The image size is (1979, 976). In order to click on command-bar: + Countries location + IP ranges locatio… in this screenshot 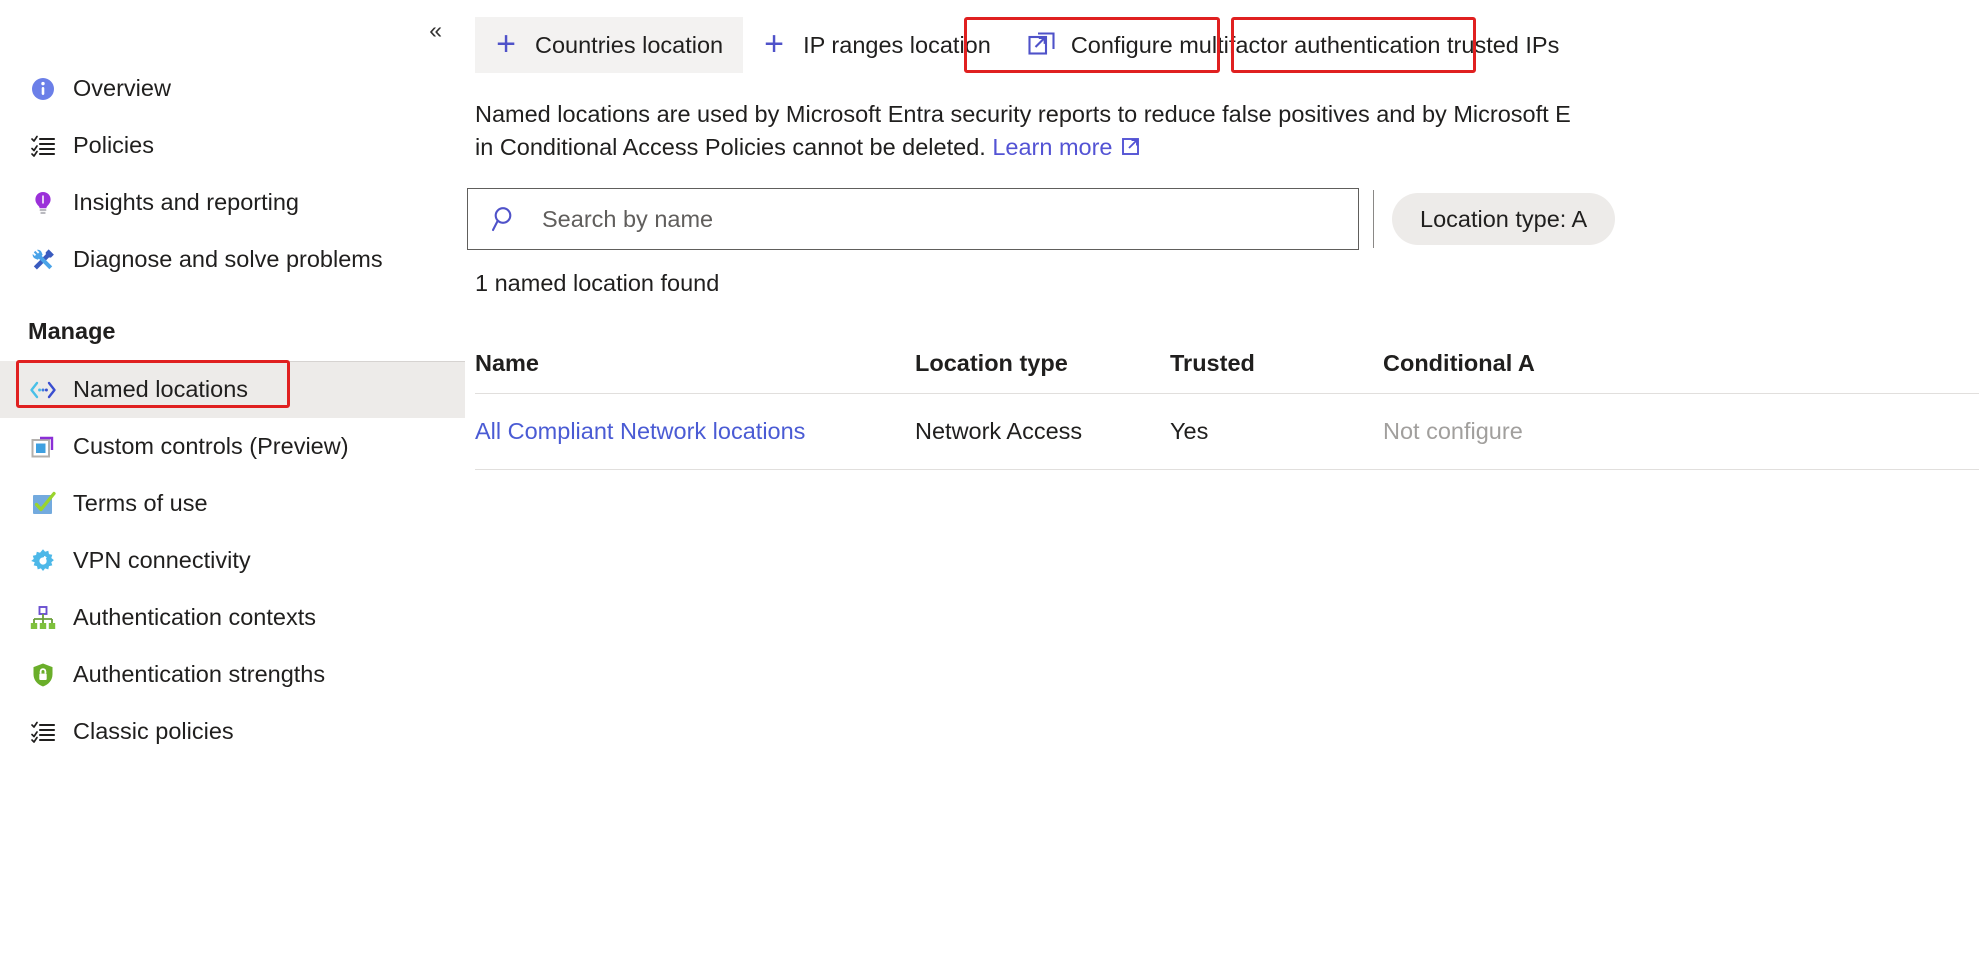, I will do `click(1222, 45)`.